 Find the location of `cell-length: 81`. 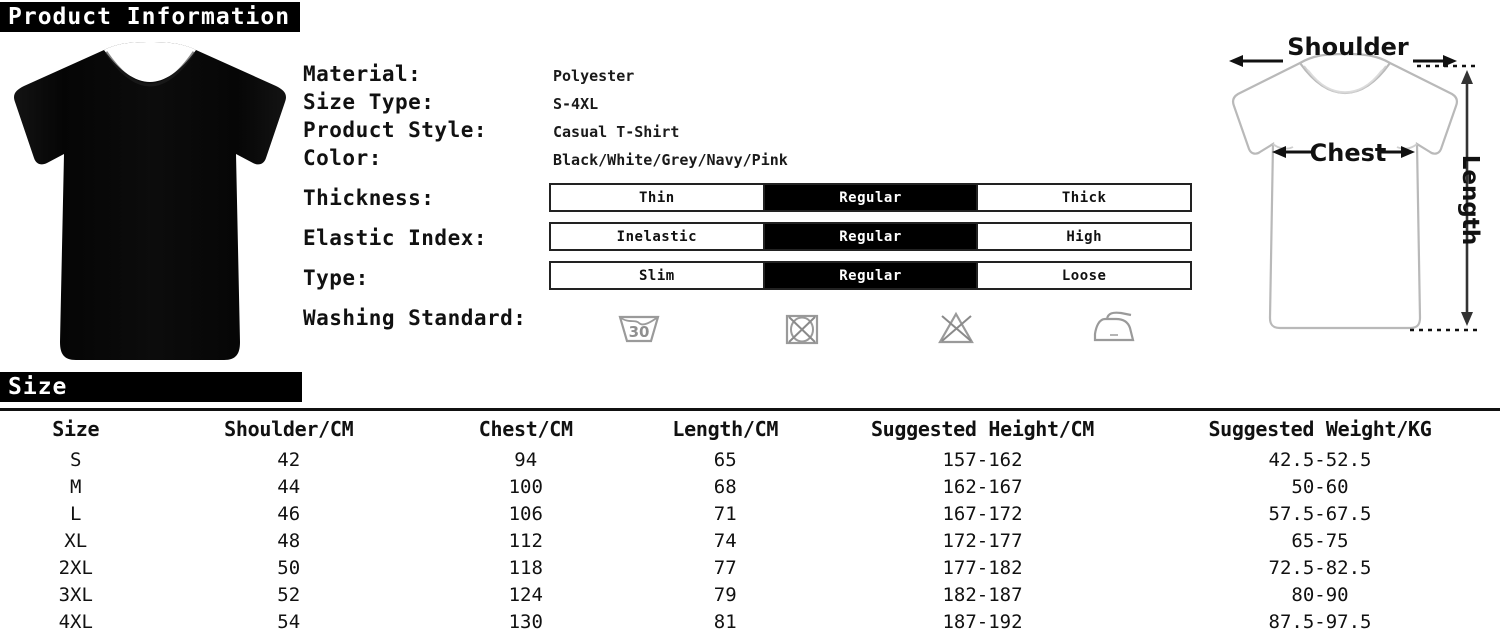

cell-length: 81 is located at coordinates (725, 621).